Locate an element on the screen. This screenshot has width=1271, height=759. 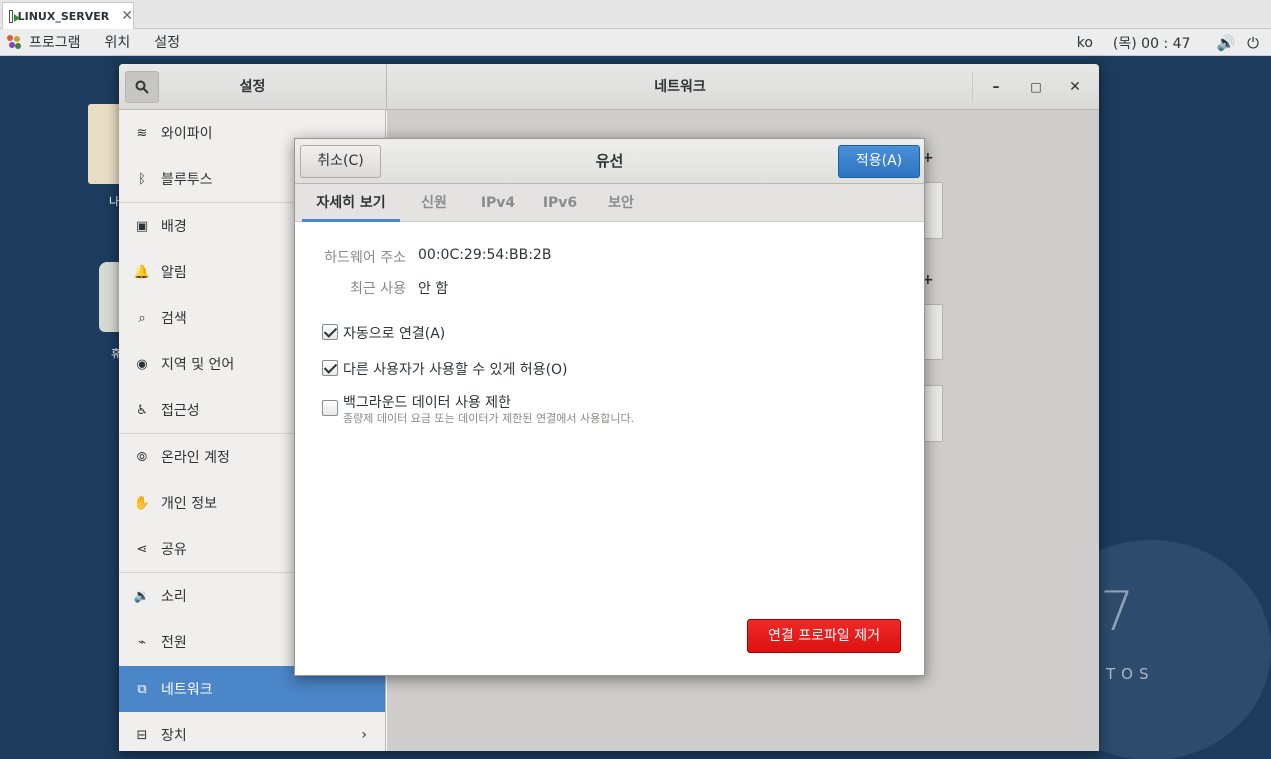
sidebar-item-label: 접근성 is located at coordinates (180, 411).